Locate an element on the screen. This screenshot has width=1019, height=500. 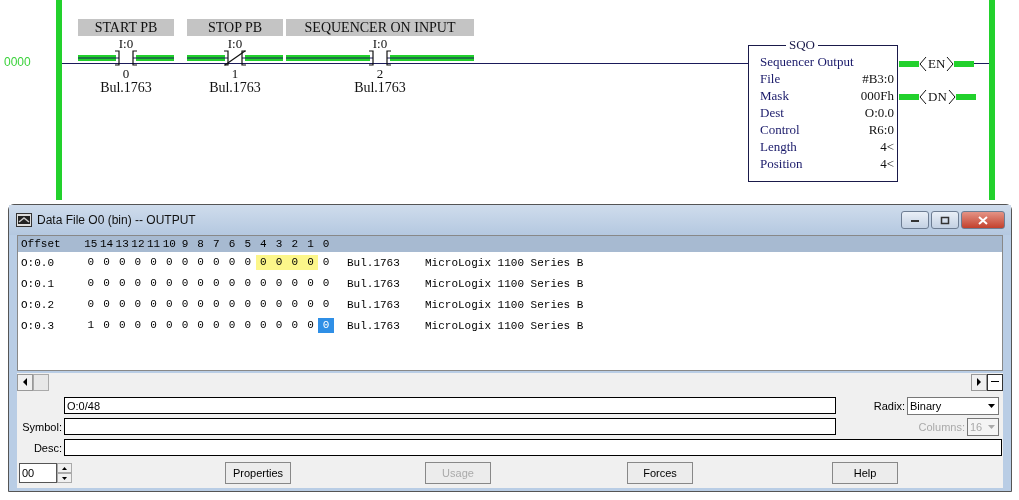
output-coil: DN is located at coordinates (937, 96).